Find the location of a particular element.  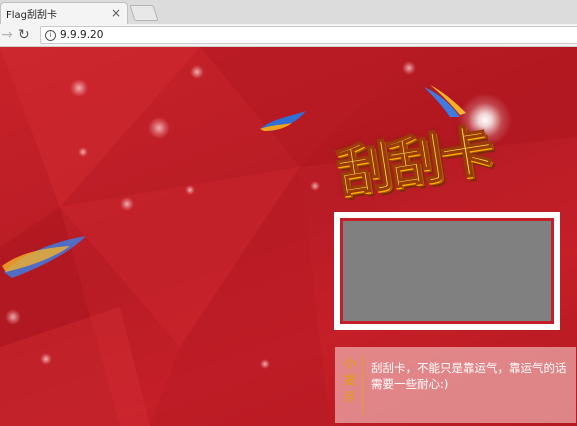

browser-tab: Flag刮刮卡 × is located at coordinates (64, 13).